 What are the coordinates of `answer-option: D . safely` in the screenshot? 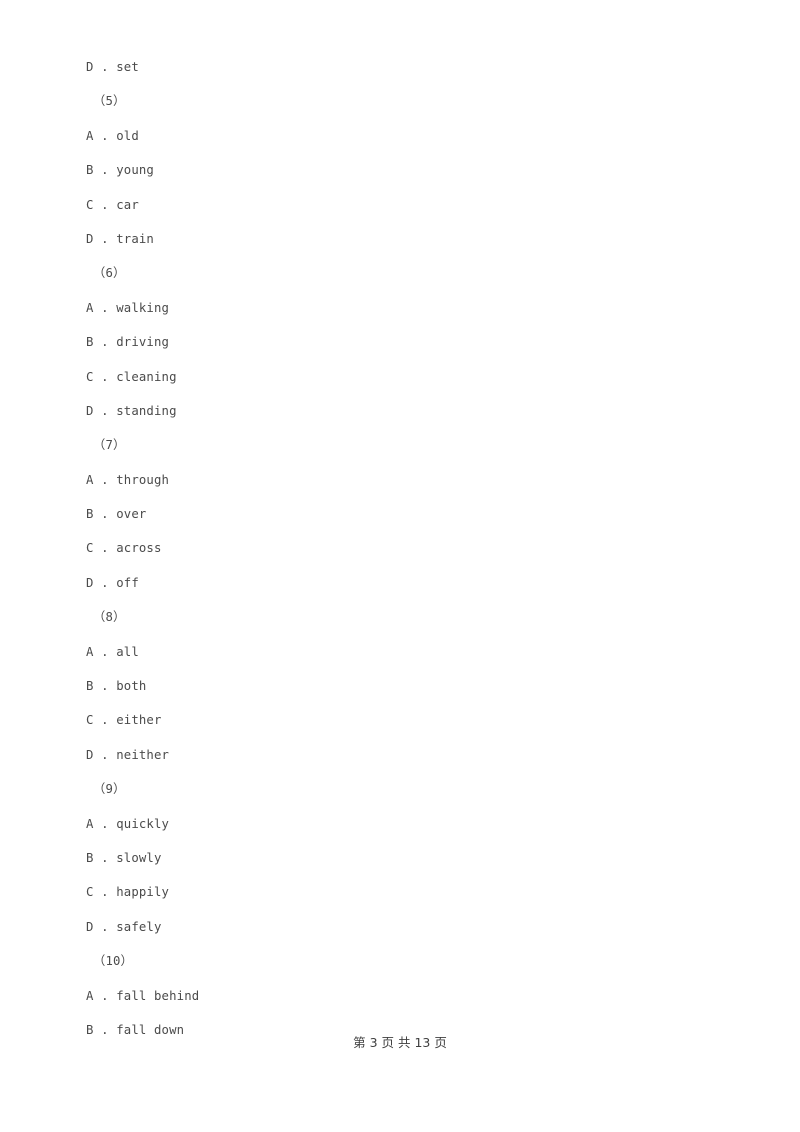 It's located at (124, 926).